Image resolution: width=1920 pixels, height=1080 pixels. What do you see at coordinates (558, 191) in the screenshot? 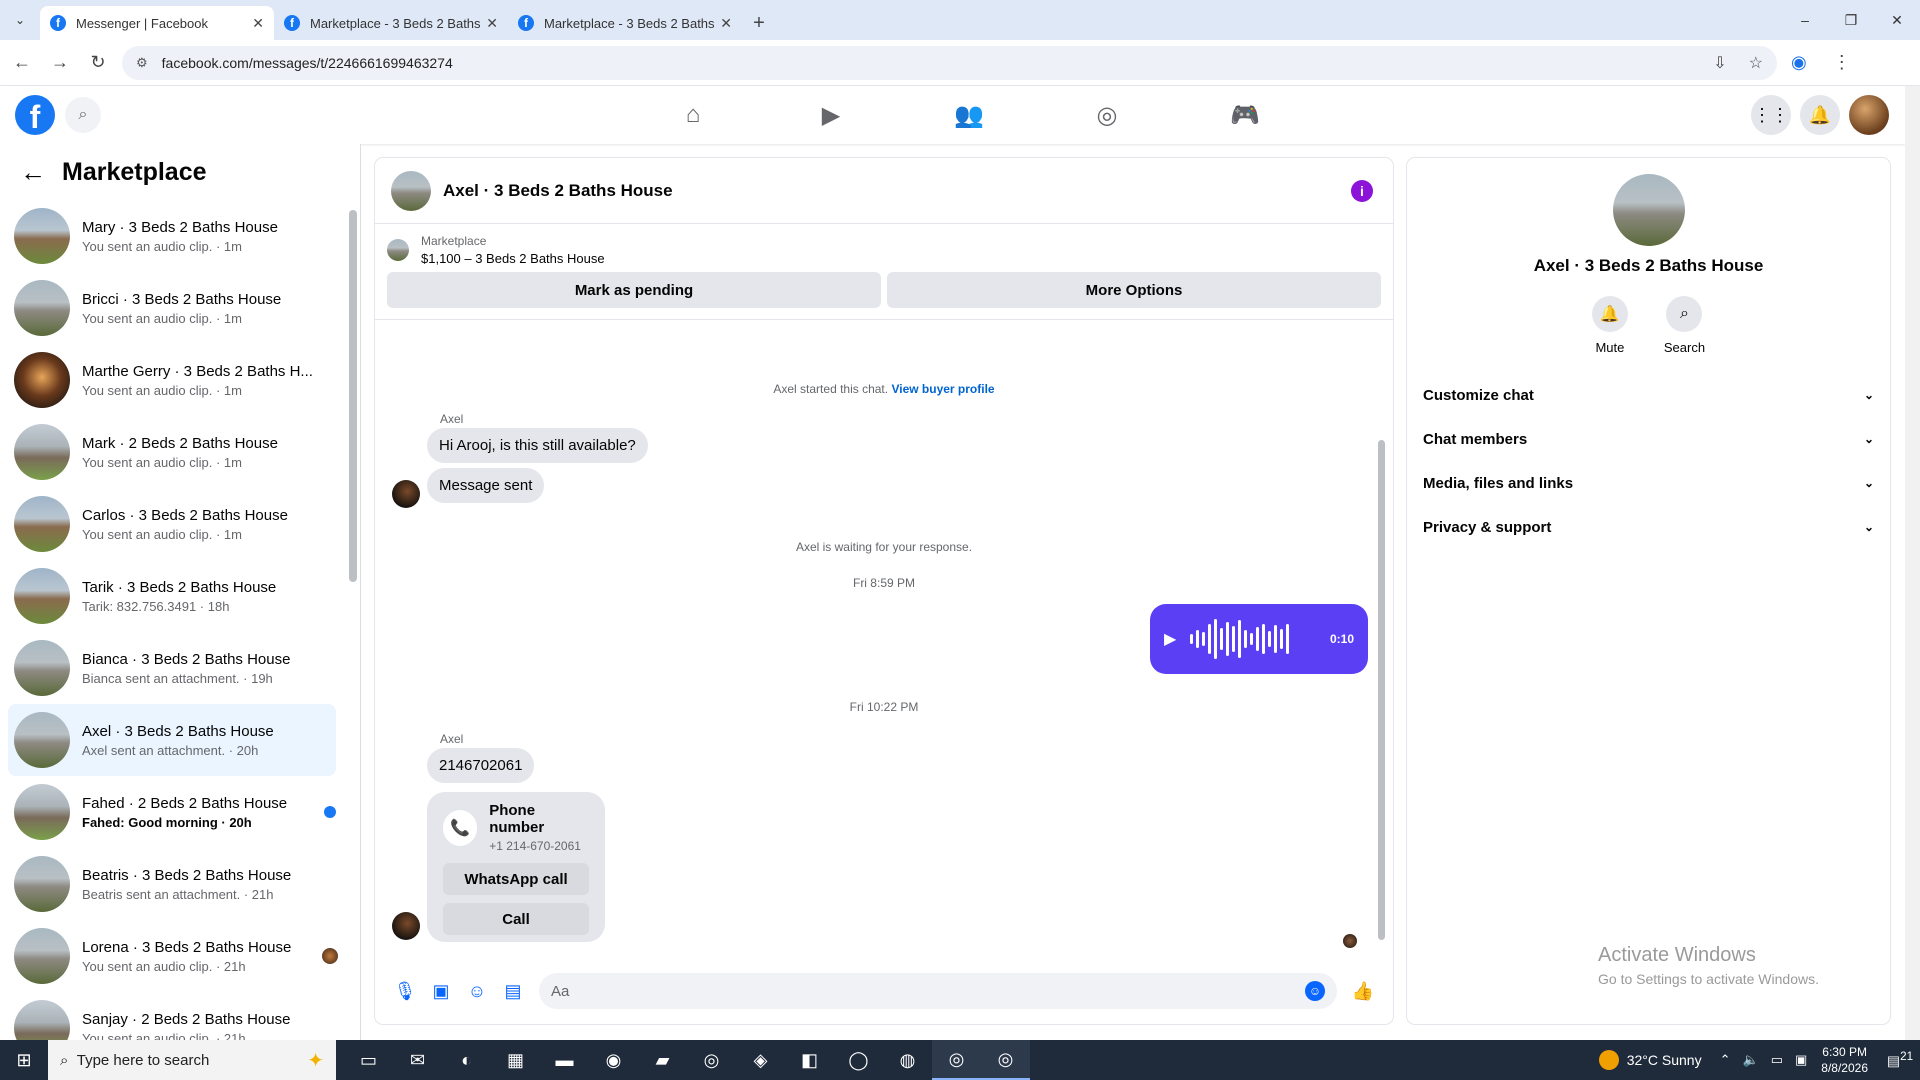
I see `chat-title: Axel · 3 Beds 2 Baths House` at bounding box center [558, 191].